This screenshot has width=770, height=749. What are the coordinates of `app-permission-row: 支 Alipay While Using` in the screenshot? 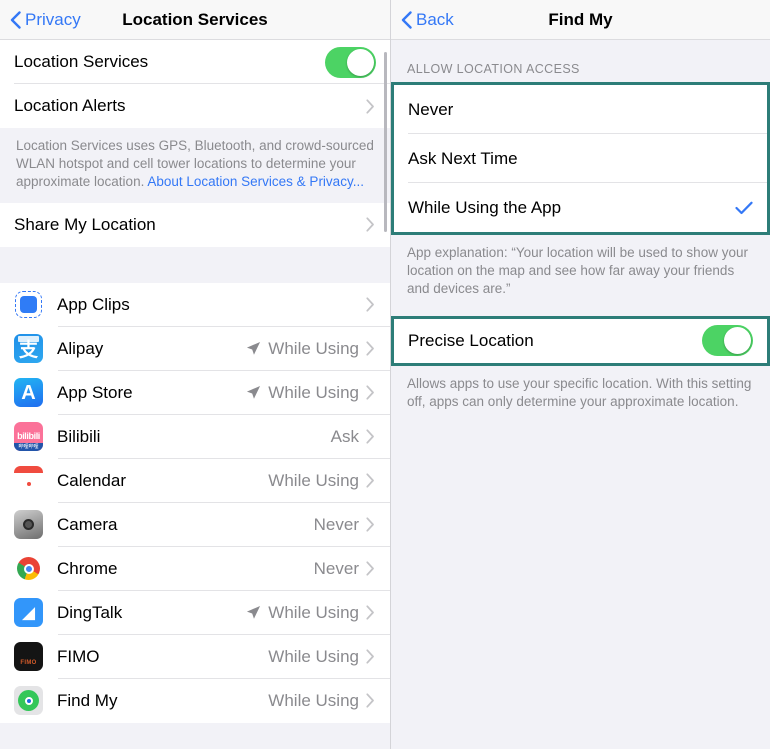 It's located at (195, 348).